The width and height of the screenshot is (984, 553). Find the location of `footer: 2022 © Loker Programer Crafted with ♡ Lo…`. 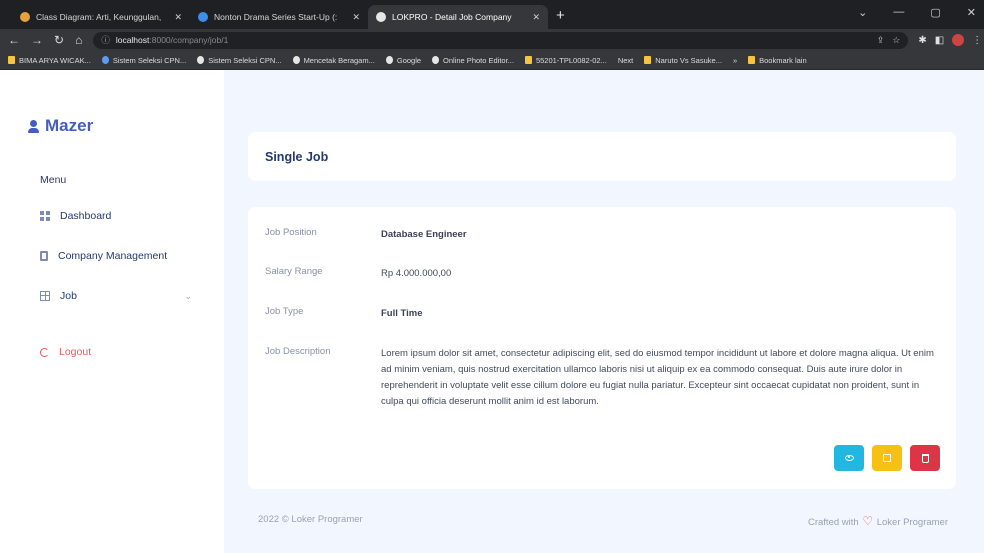

footer: 2022 © Loker Programer Crafted with ♡ Lo… is located at coordinates (603, 521).